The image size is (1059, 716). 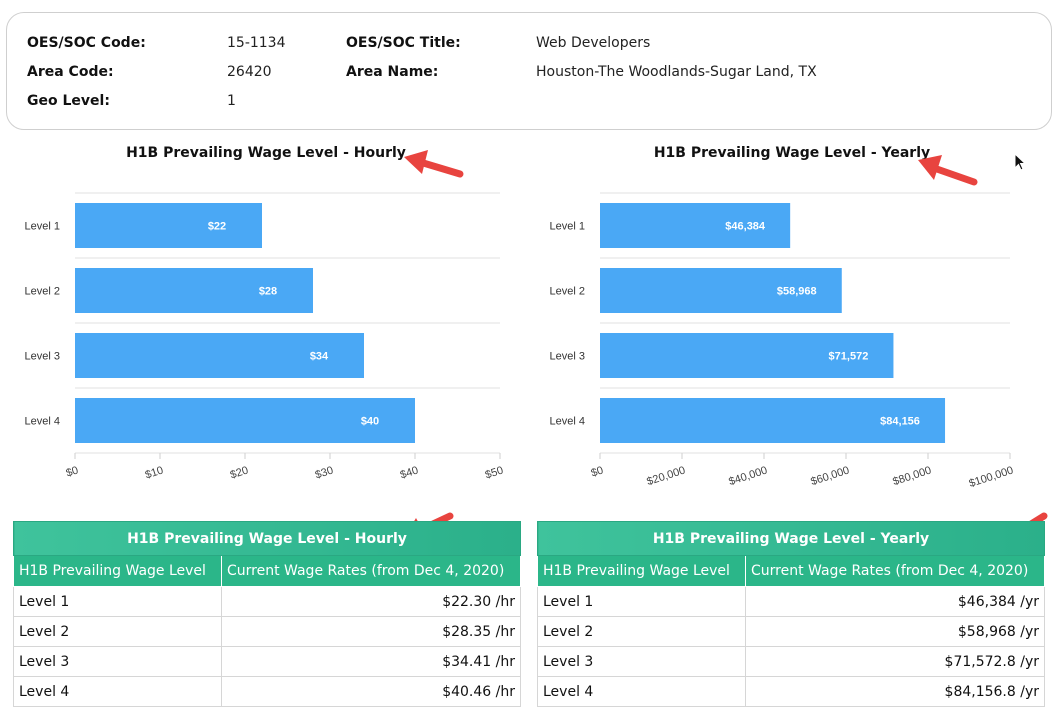 What do you see at coordinates (895, 601) in the screenshot?
I see `rate-cell: $46,384 /yr` at bounding box center [895, 601].